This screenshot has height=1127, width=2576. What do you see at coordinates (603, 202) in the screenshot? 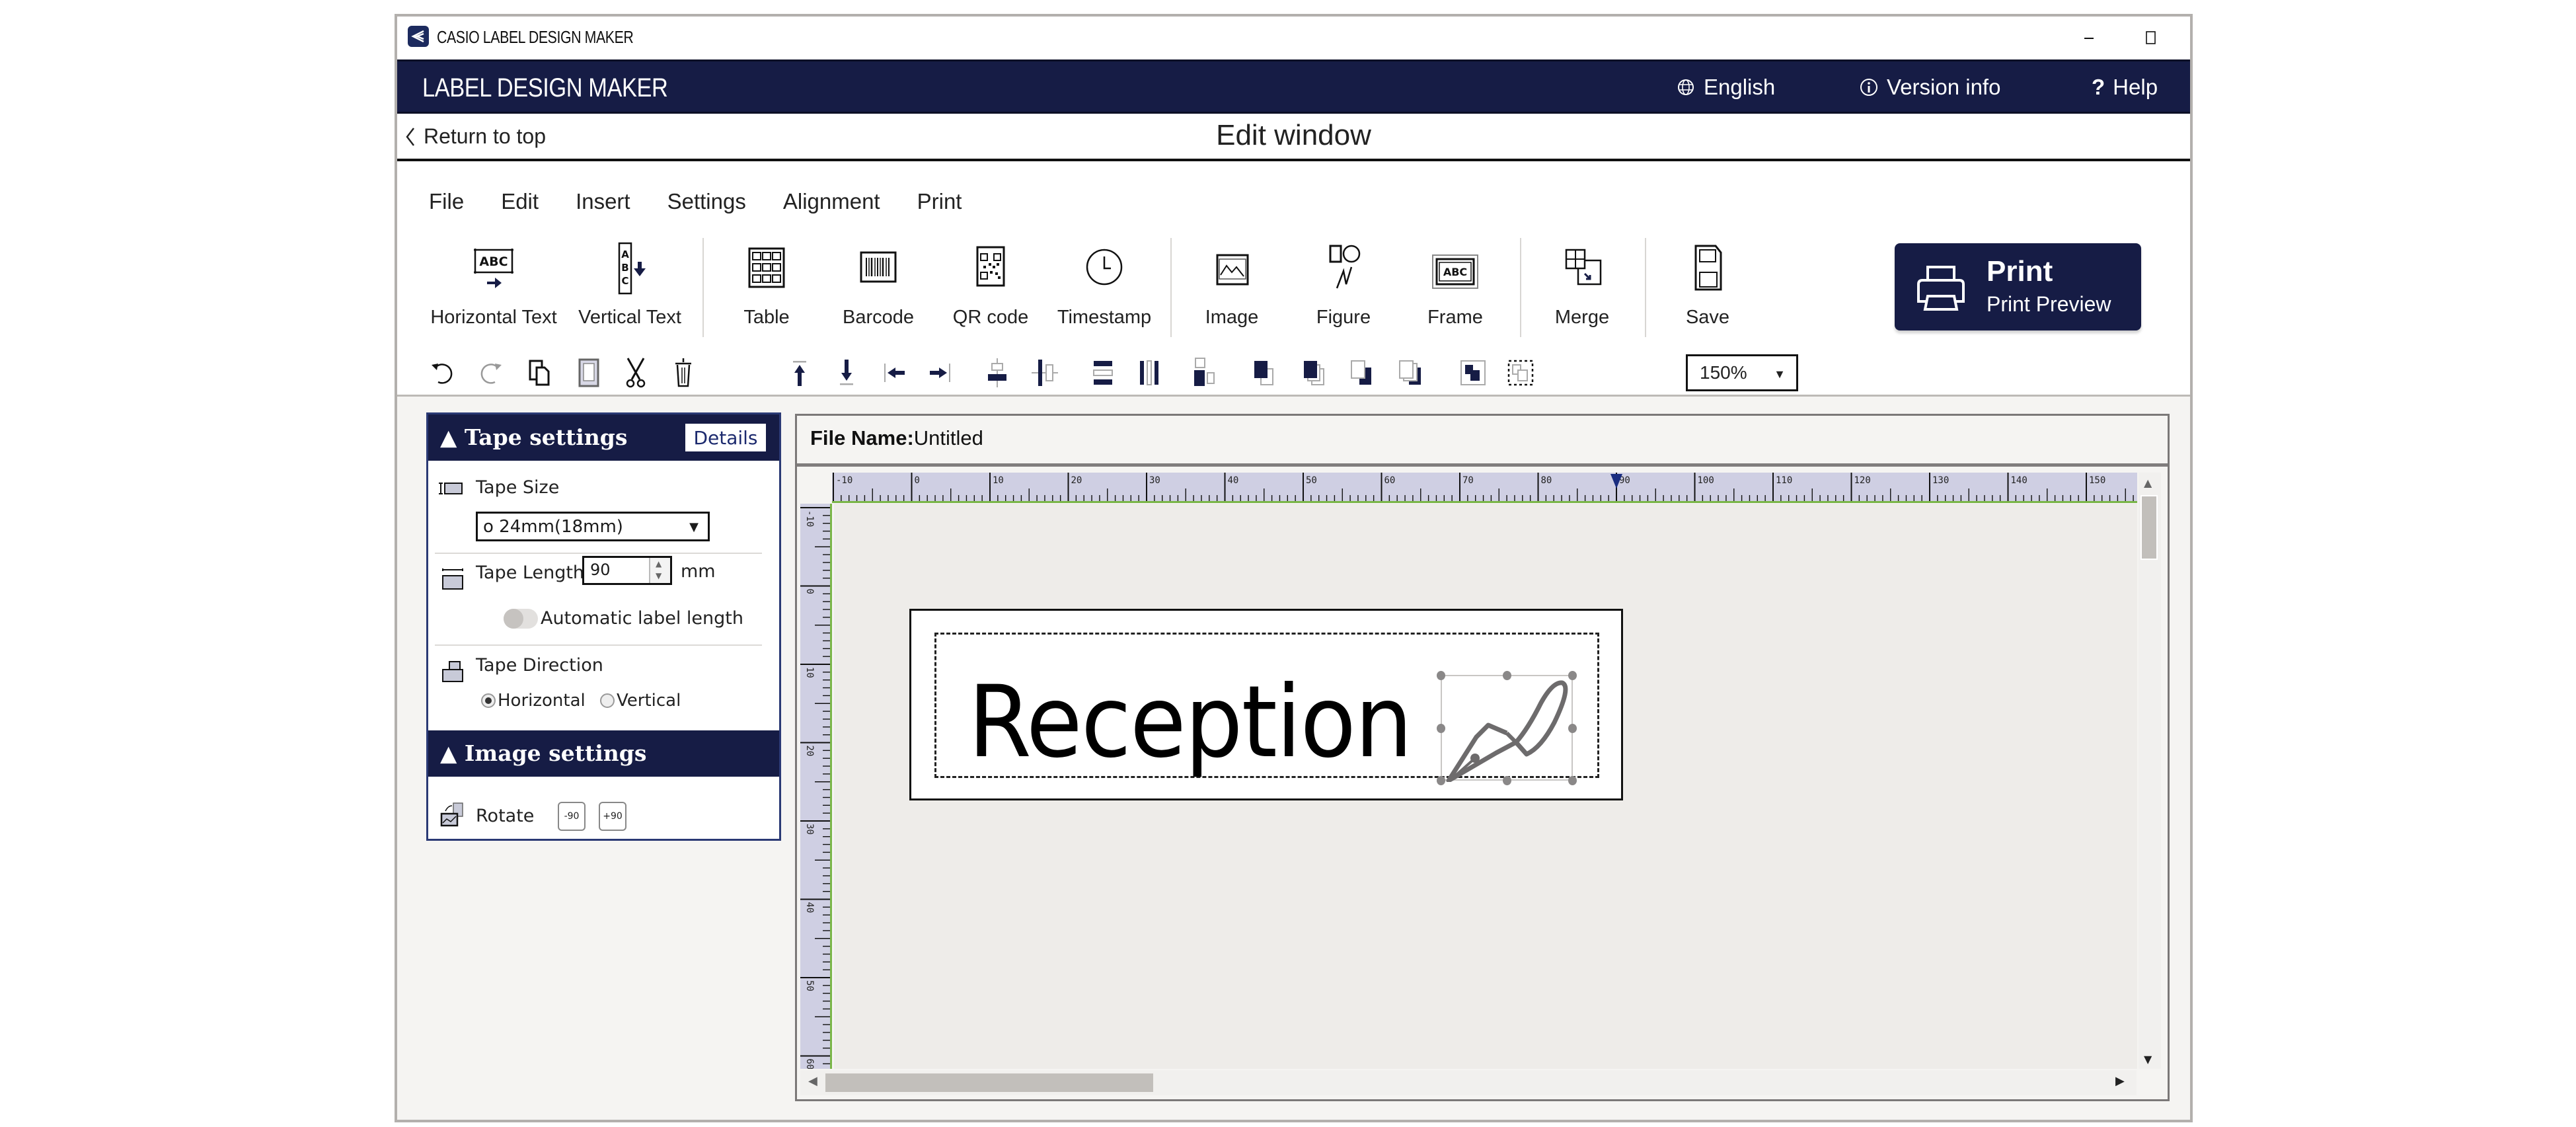
I see `menu-insert: Insert` at bounding box center [603, 202].